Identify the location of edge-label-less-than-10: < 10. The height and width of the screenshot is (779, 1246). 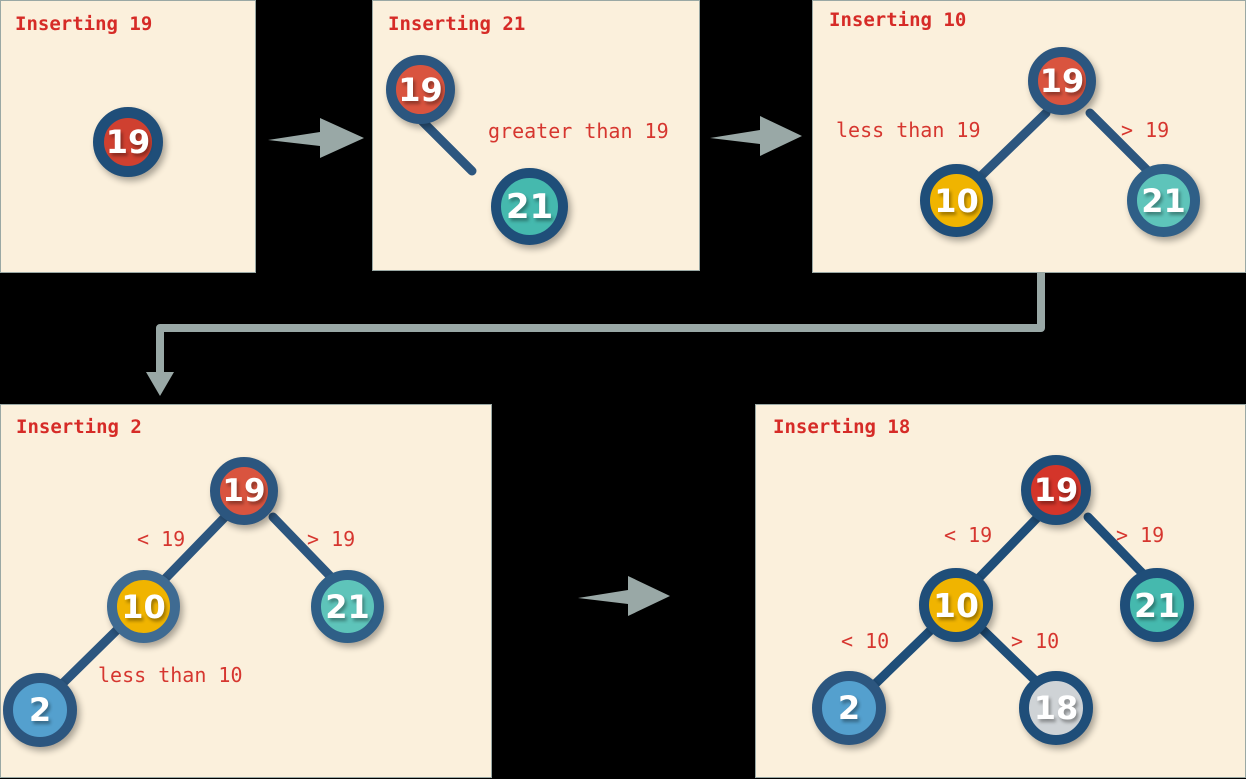
(865, 641).